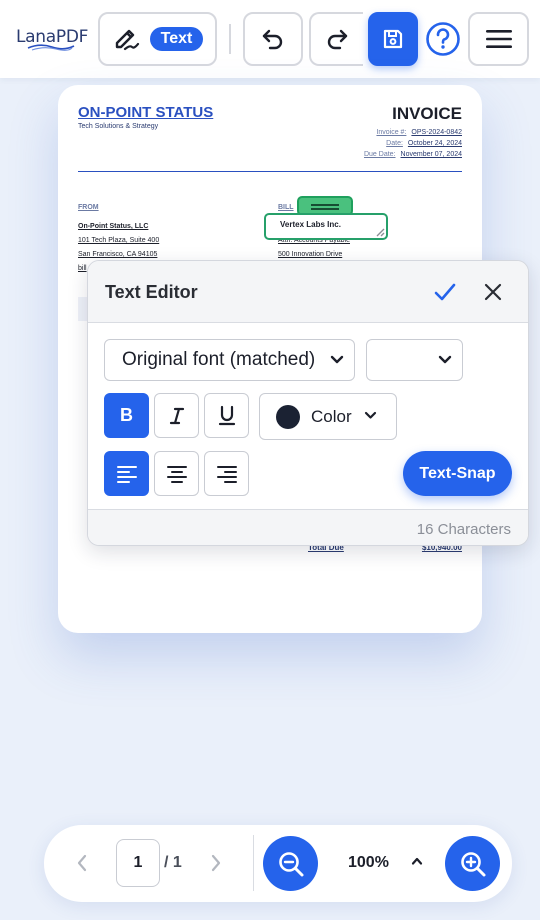  I want to click on menu-button, so click(498, 39).